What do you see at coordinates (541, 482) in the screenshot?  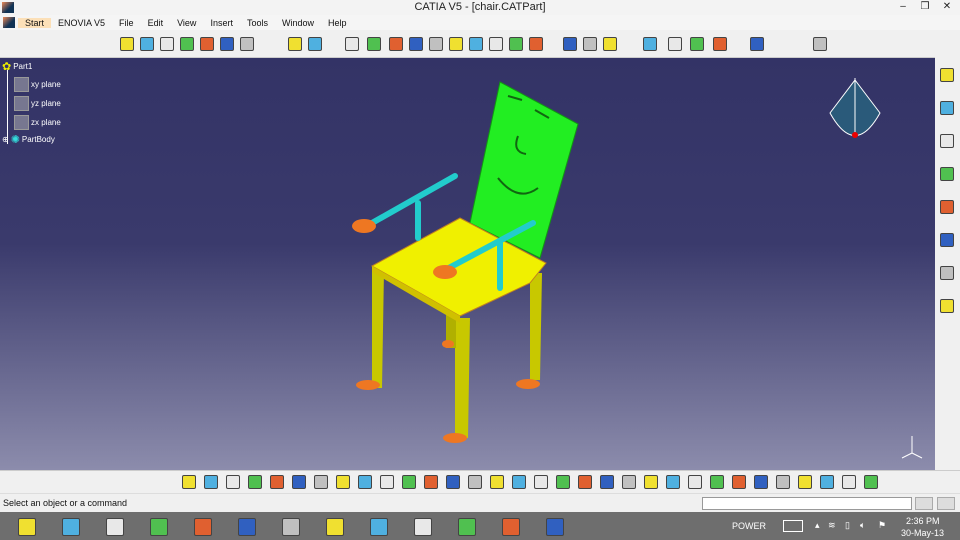 I see `zoom-out-icon` at bounding box center [541, 482].